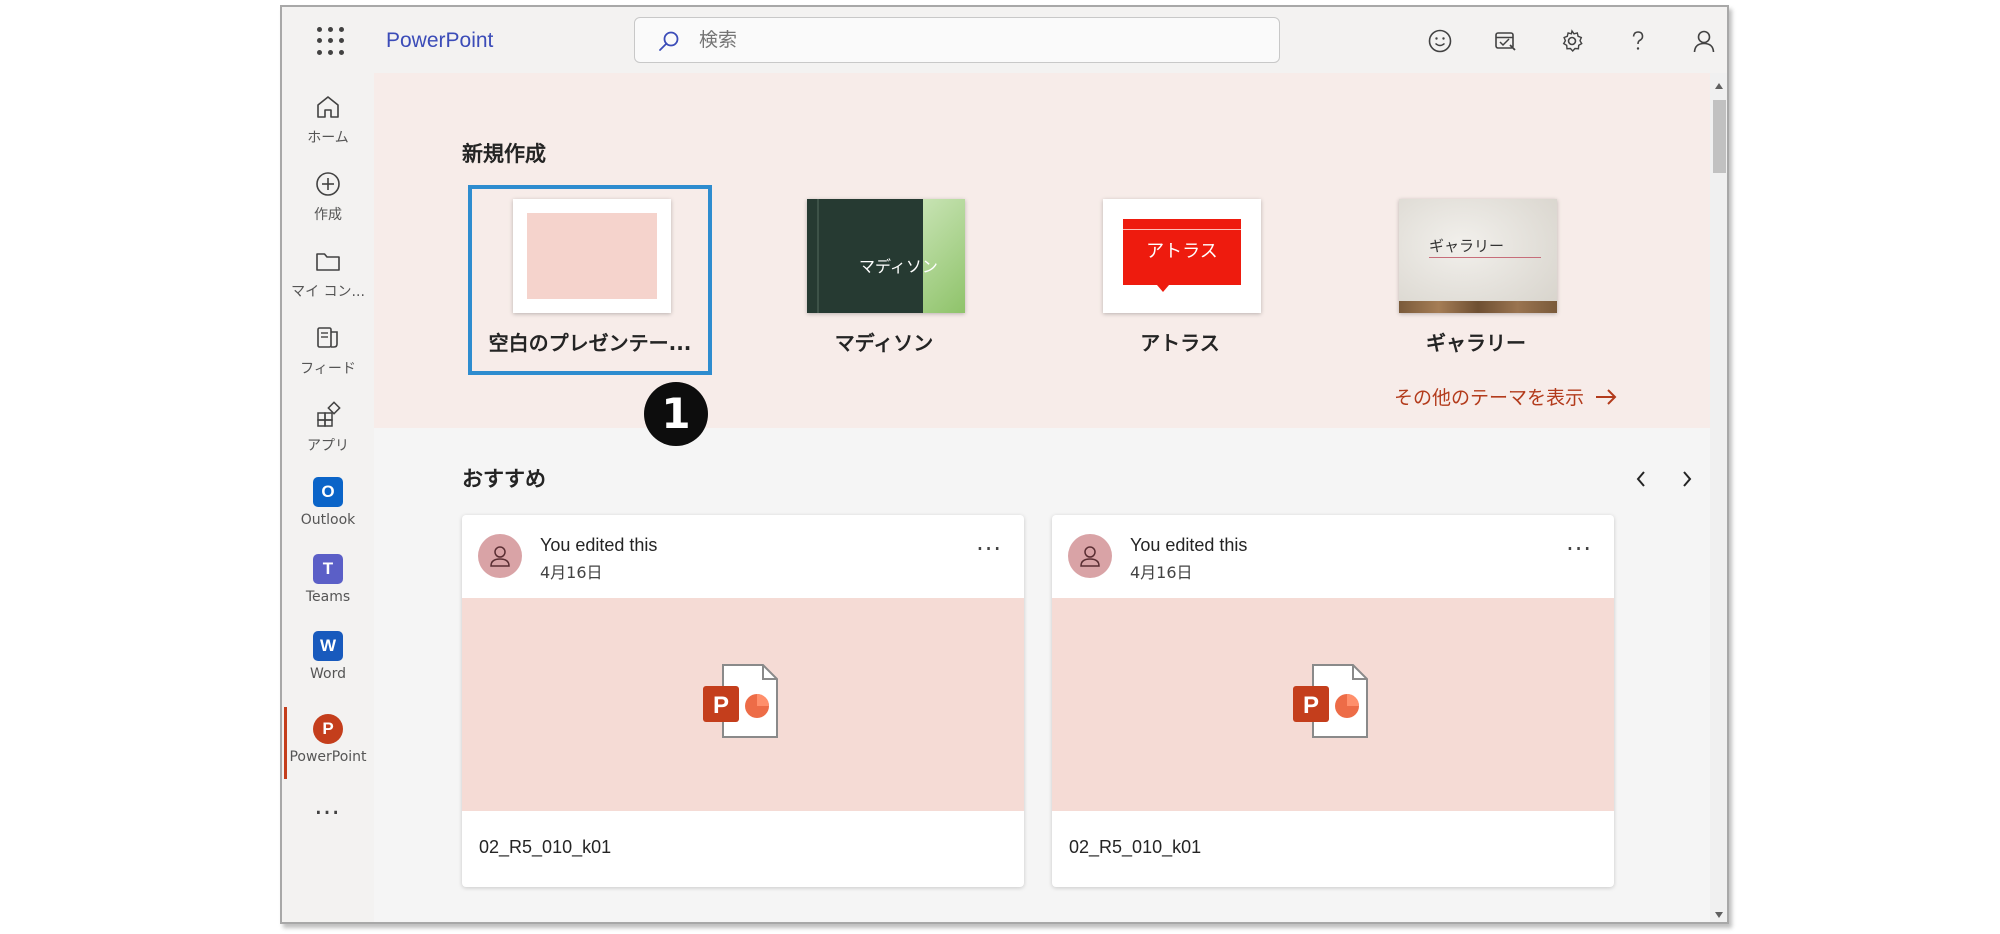 The height and width of the screenshot is (934, 2000). What do you see at coordinates (328, 107) in the screenshot?
I see `home-icon` at bounding box center [328, 107].